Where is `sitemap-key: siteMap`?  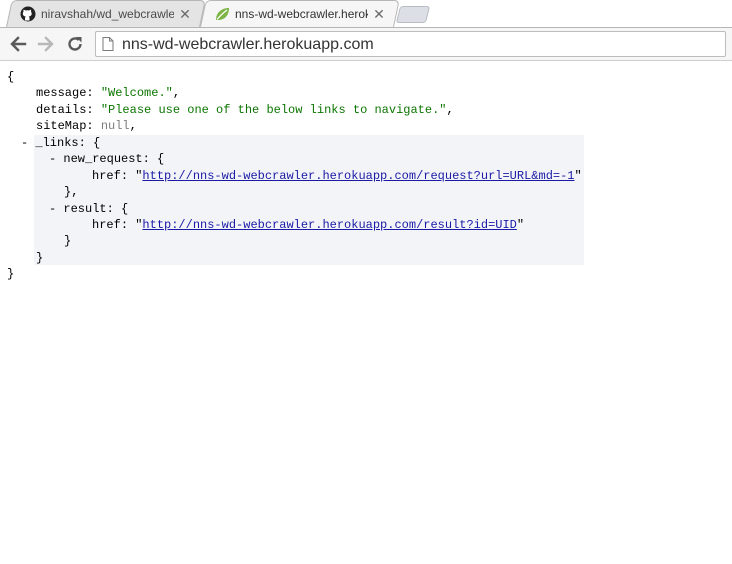
sitemap-key: siteMap is located at coordinates (61, 126).